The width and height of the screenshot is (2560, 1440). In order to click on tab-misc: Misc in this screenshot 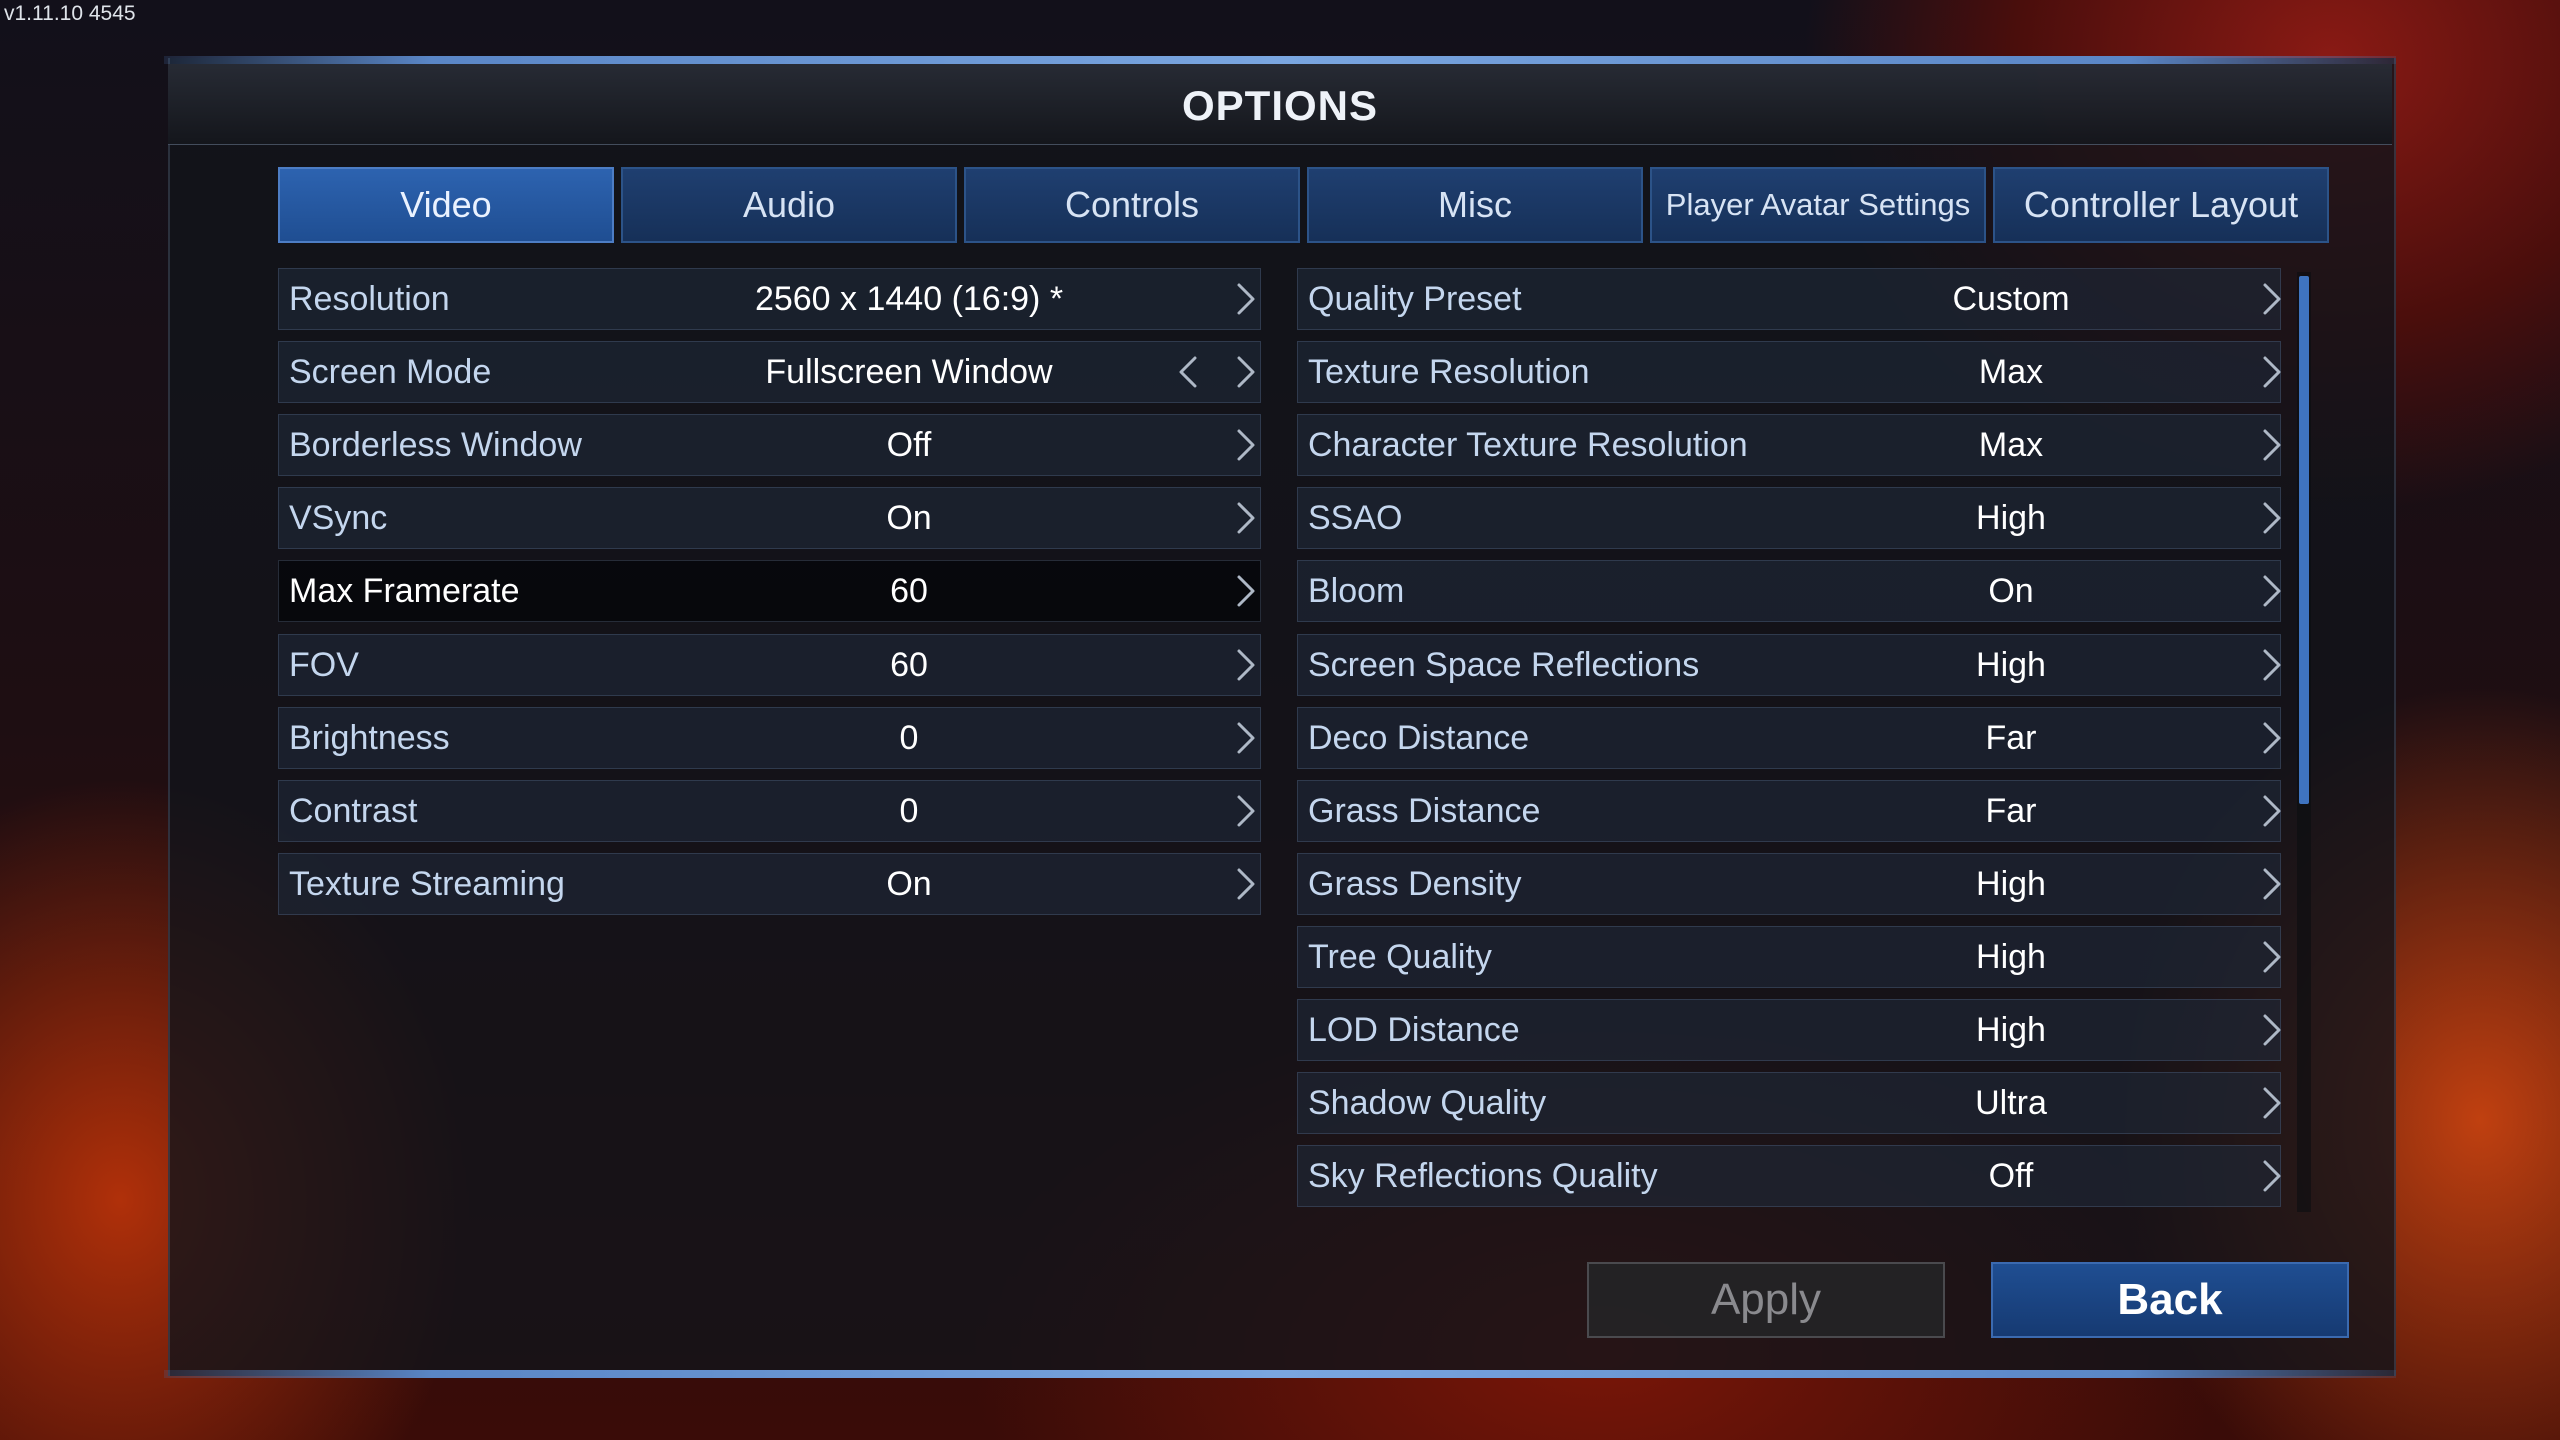, I will do `click(1475, 205)`.